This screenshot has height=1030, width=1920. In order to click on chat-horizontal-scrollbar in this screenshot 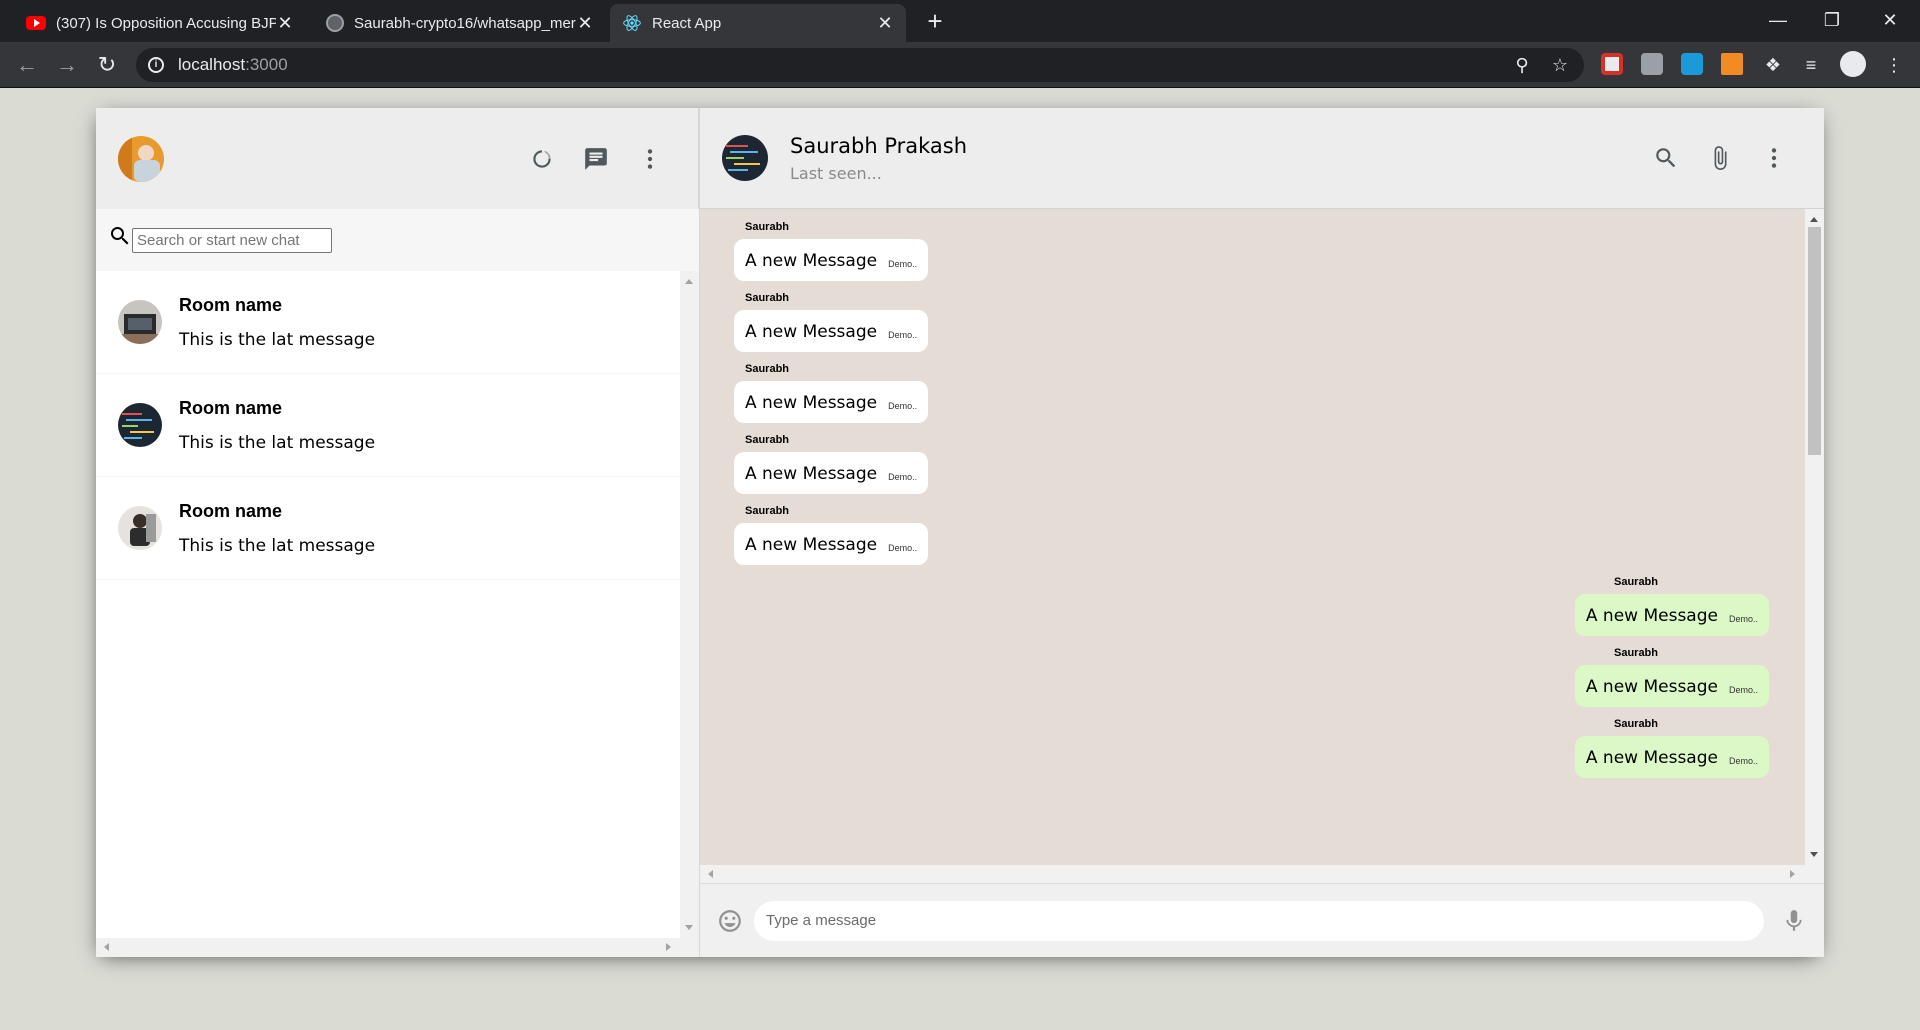, I will do `click(1262, 874)`.